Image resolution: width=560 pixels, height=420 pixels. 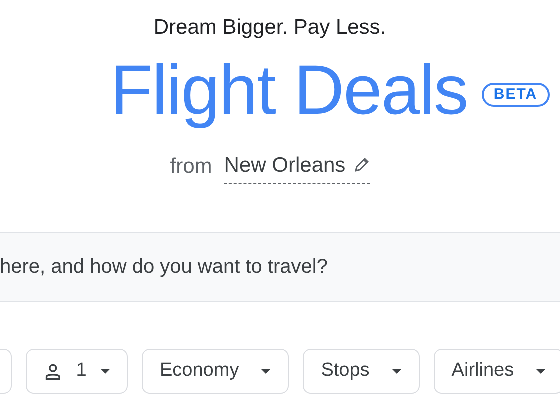 I want to click on filter-chip: 1, so click(x=77, y=371).